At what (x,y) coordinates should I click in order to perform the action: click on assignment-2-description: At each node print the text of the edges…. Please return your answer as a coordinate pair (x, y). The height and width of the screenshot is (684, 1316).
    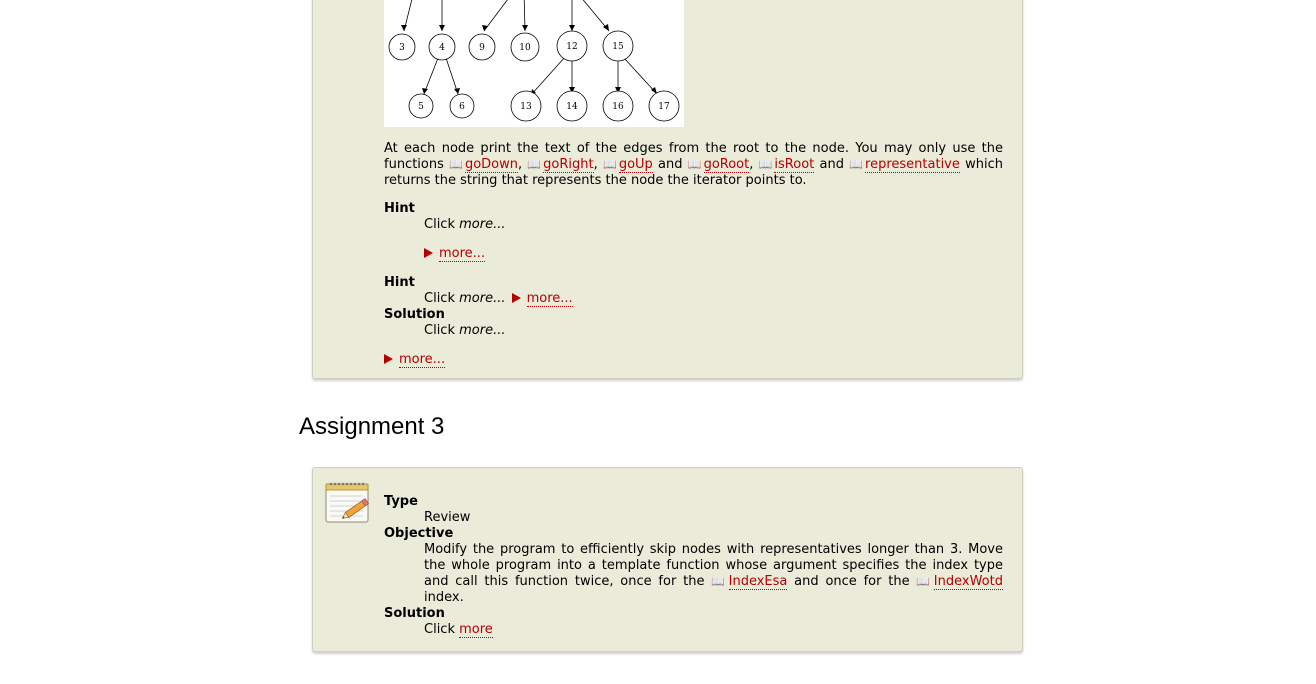
    Looking at the image, I should click on (693, 165).